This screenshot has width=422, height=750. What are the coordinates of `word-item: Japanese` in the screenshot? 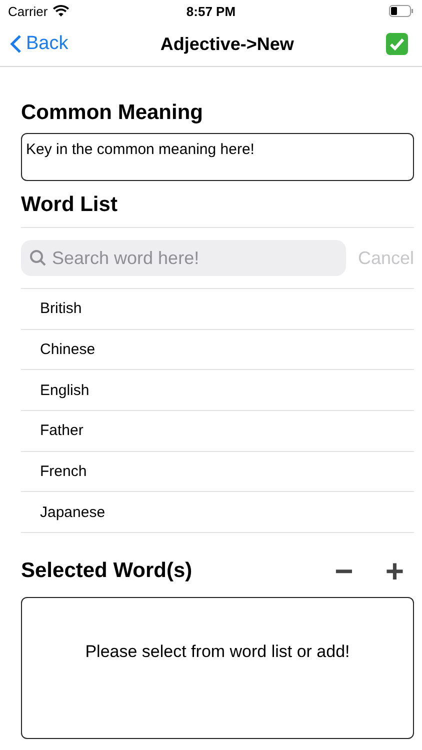 It's located at (73, 512).